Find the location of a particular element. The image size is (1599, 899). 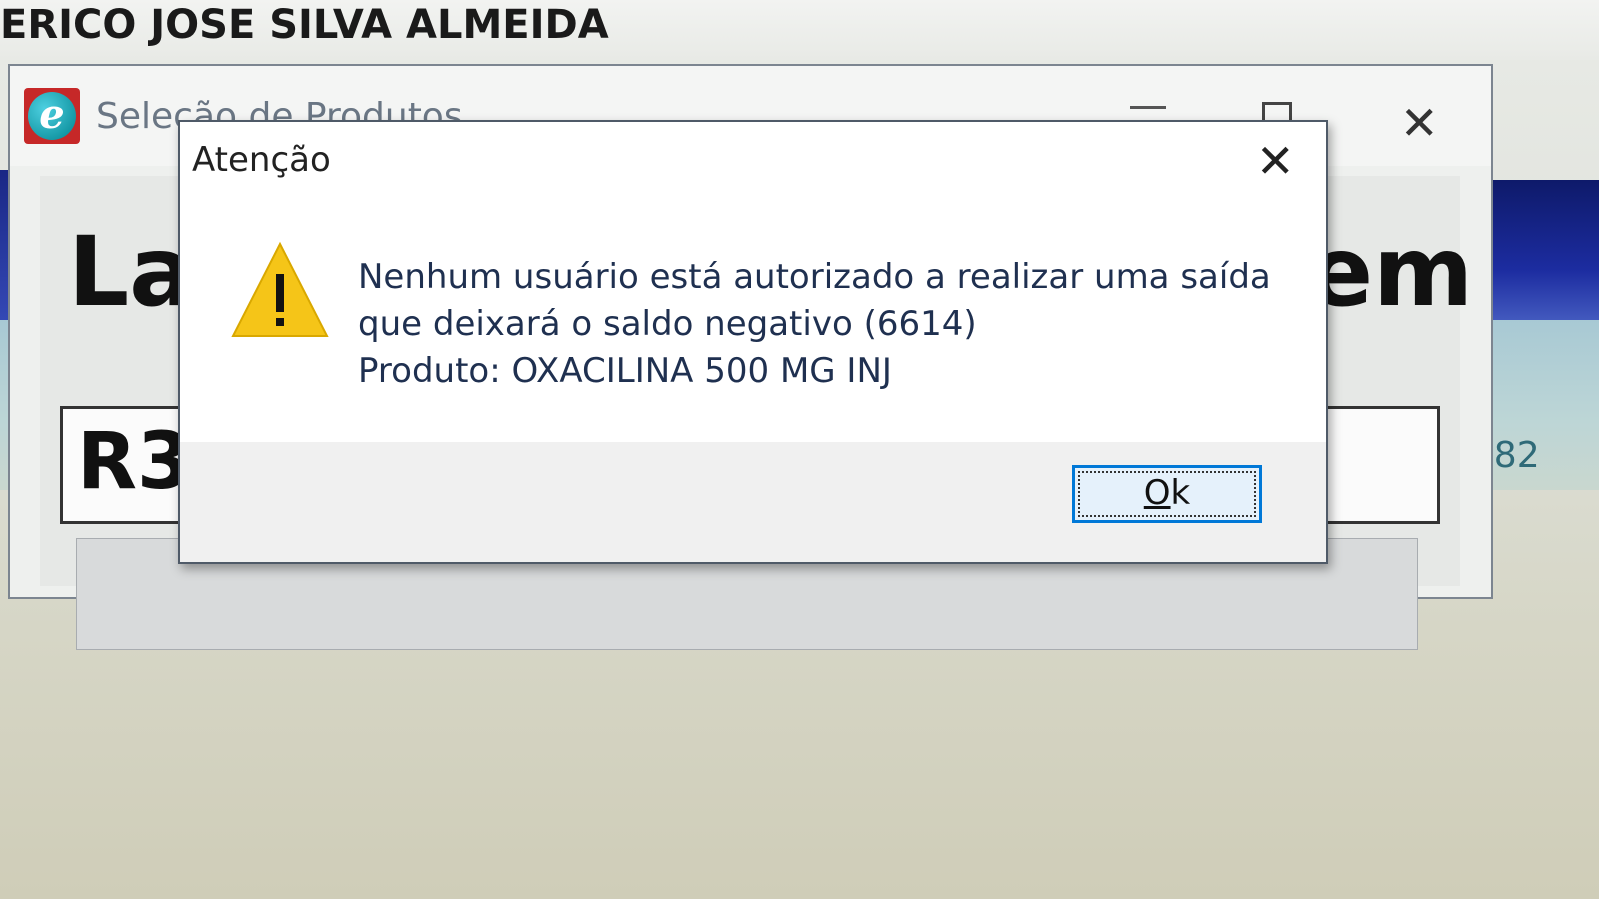

right-blue-band is located at coordinates (1539, 255).